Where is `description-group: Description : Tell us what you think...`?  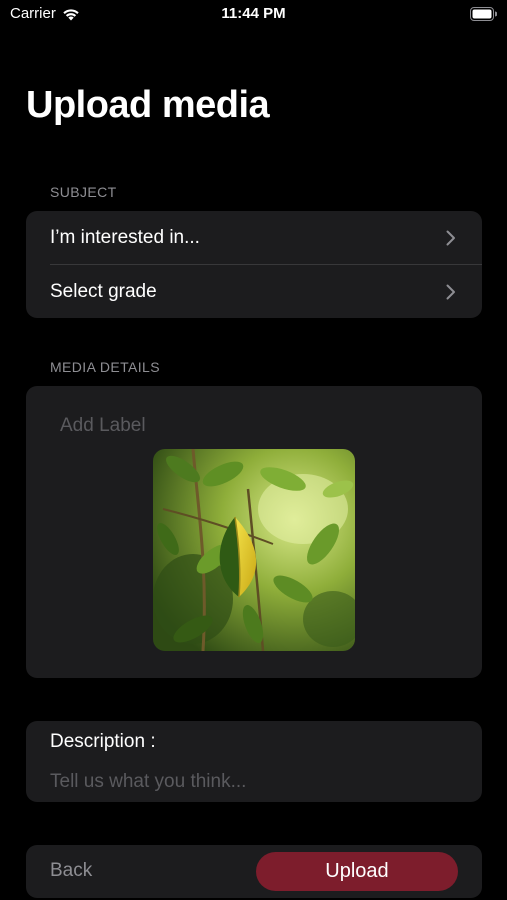
description-group: Description : Tell us what you think... is located at coordinates (254, 761).